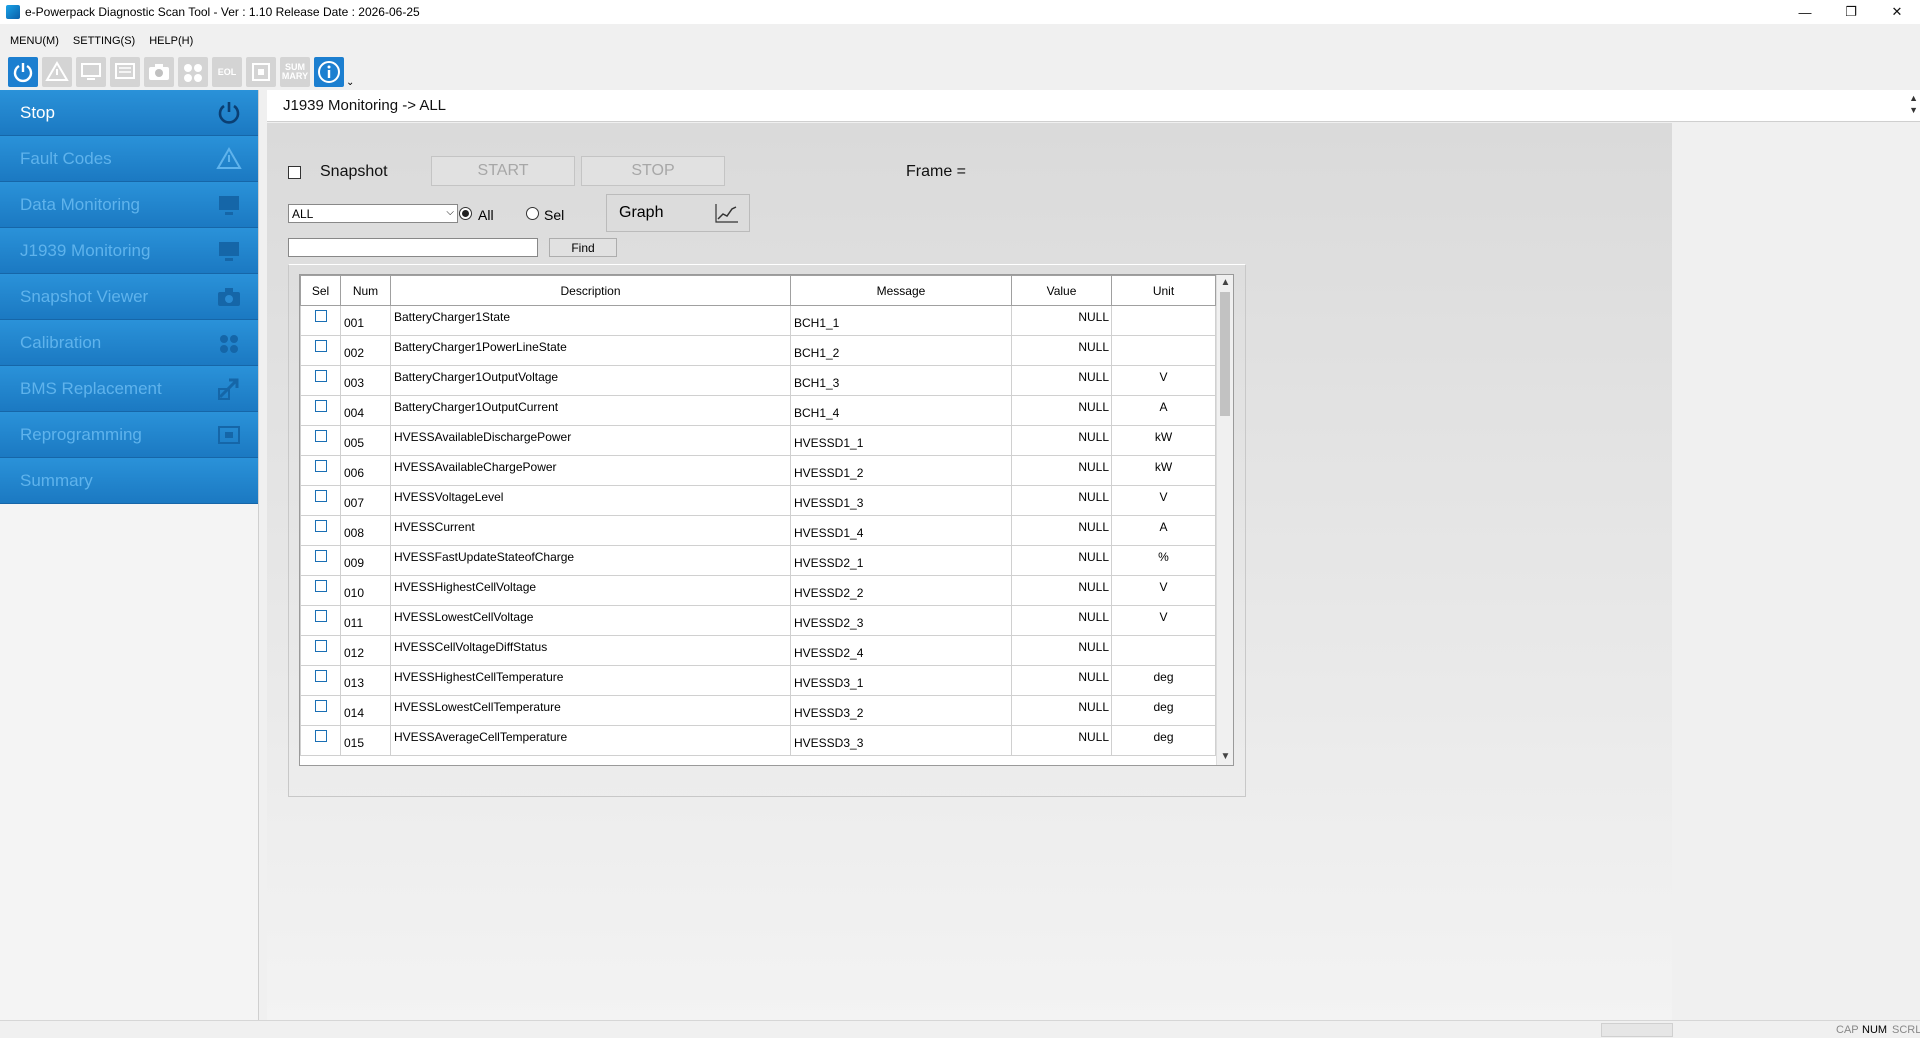 The image size is (1920, 1038). What do you see at coordinates (1225, 757) in the screenshot?
I see `scroll-down-icon: ▼` at bounding box center [1225, 757].